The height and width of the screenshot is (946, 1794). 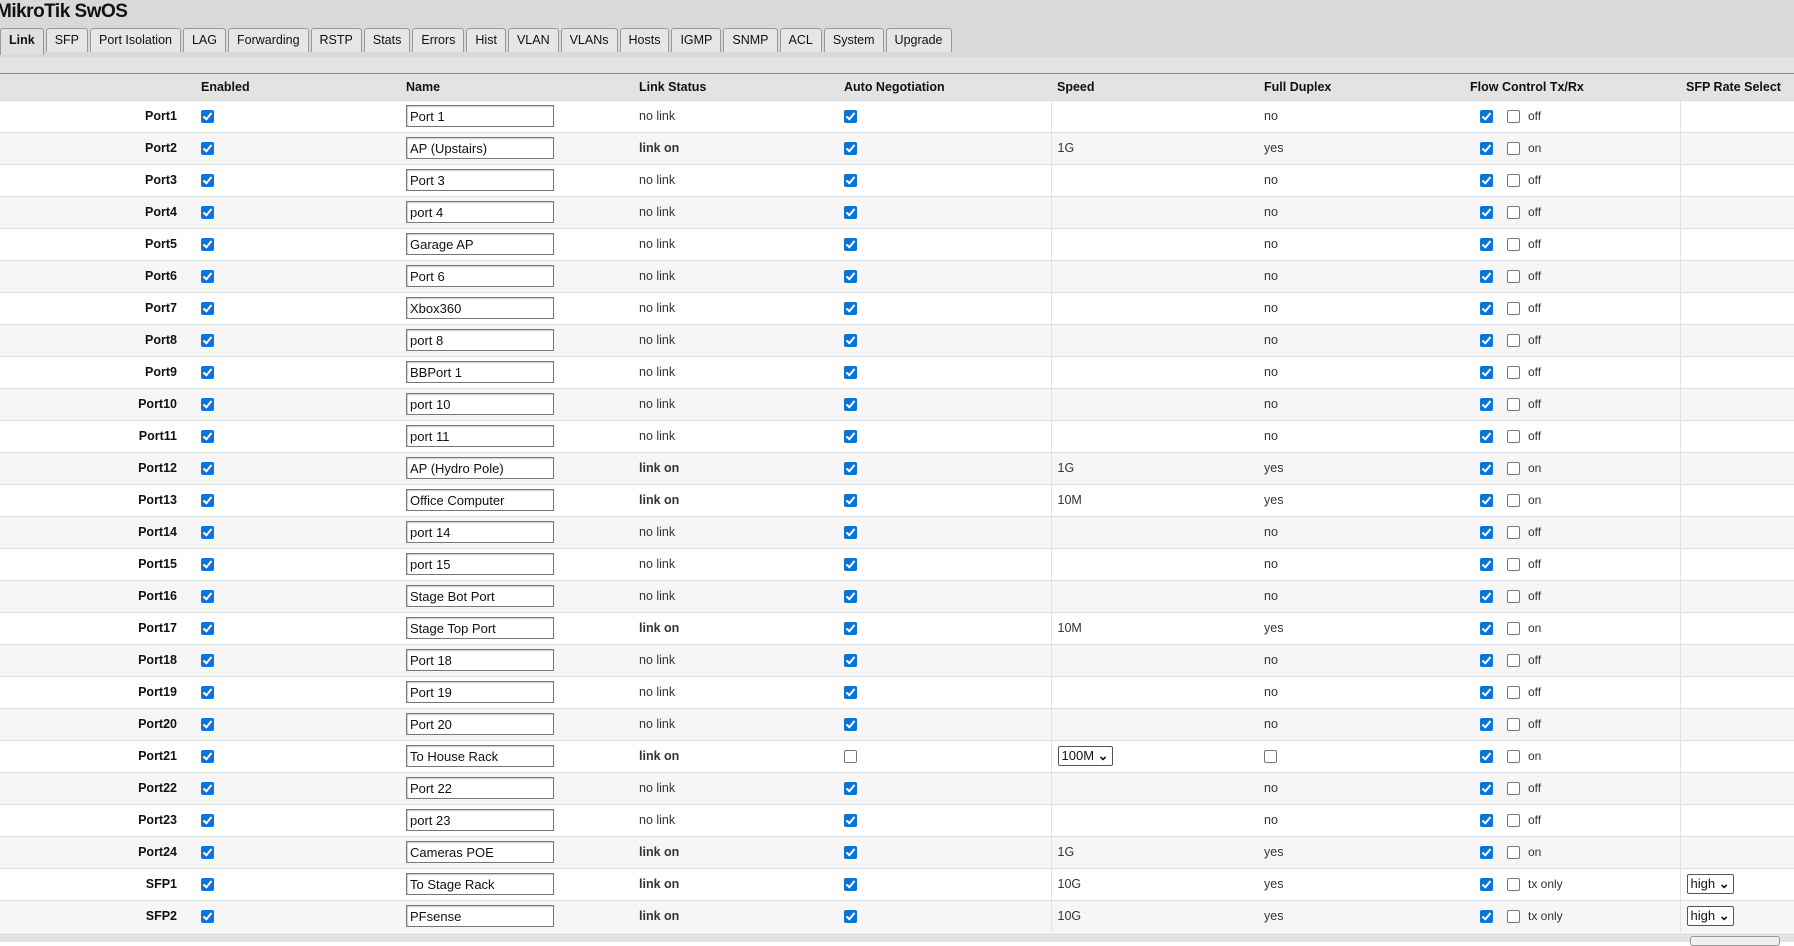 I want to click on port-name-input: PFsense, so click(x=480, y=916).